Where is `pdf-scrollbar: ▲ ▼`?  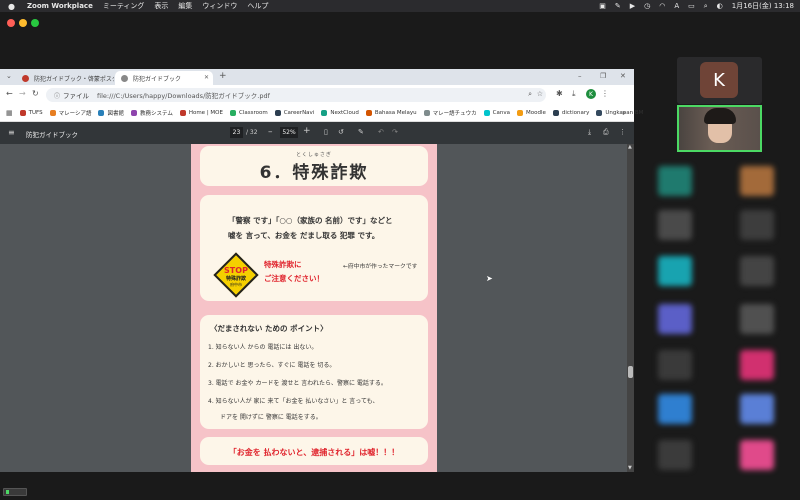
pdf-scrollbar: ▲ ▼ is located at coordinates (630, 308).